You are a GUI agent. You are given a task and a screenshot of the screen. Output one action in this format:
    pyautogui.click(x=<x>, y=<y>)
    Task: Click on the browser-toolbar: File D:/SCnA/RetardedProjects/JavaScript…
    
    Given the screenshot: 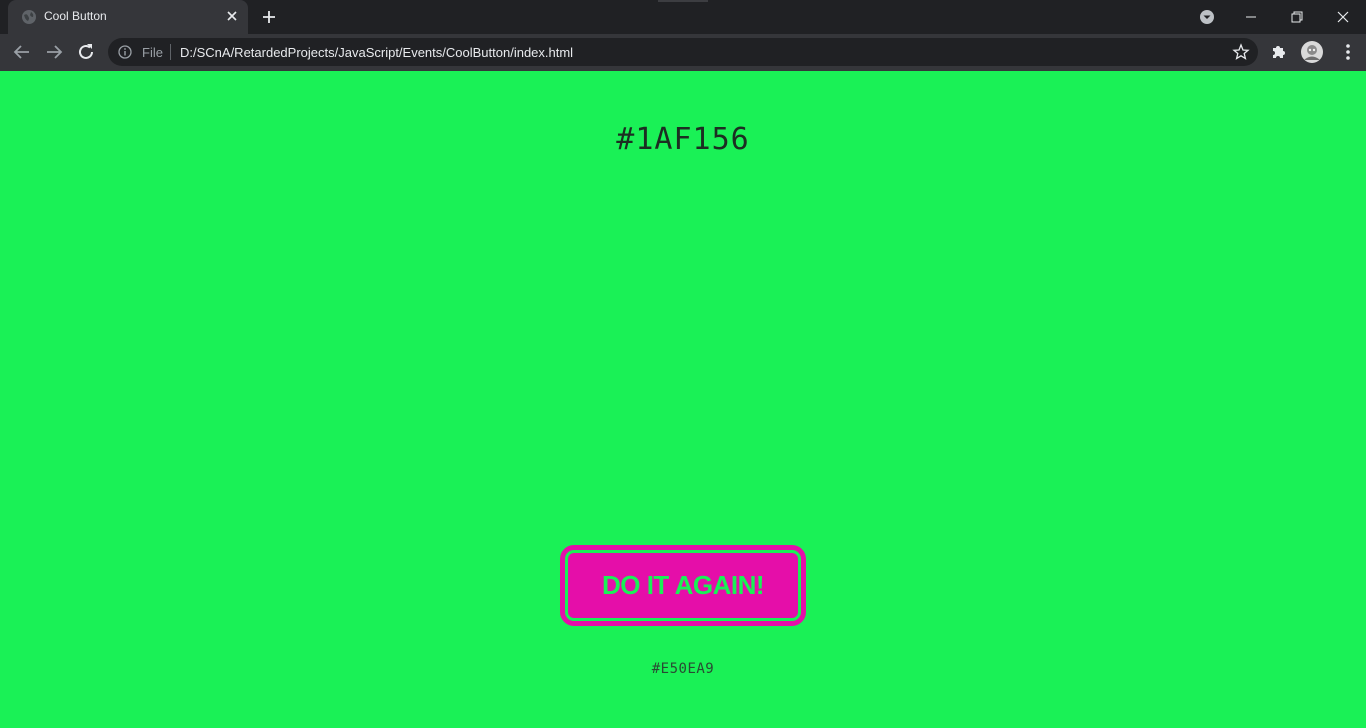 What is the action you would take?
    pyautogui.click(x=683, y=52)
    